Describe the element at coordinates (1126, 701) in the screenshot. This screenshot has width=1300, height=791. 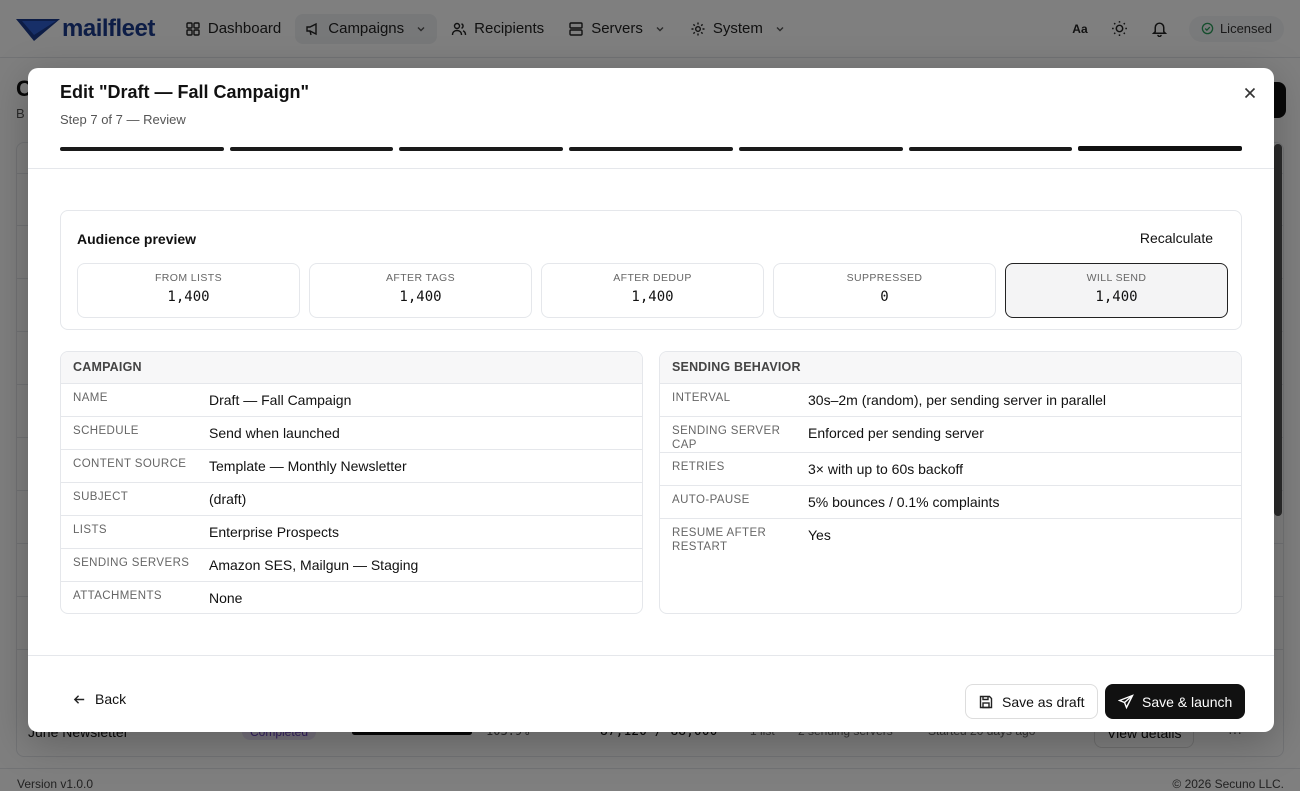
I see `send-icon` at that location.